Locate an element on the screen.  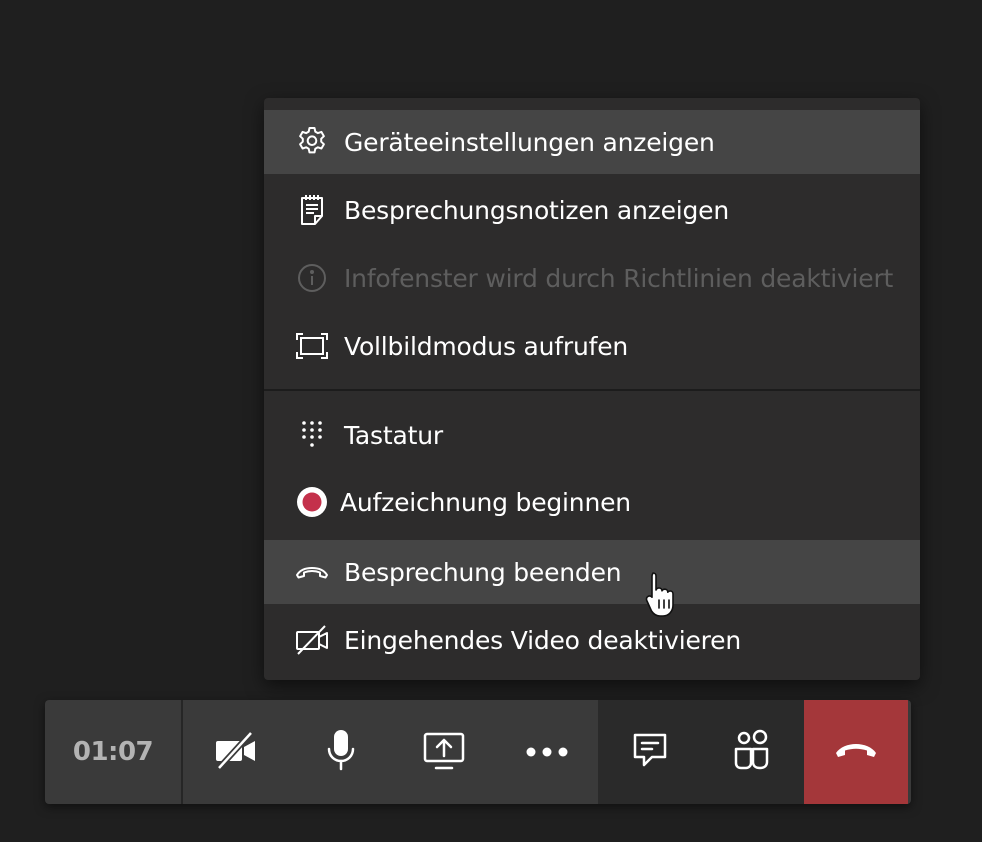
more-icon is located at coordinates (547, 752).